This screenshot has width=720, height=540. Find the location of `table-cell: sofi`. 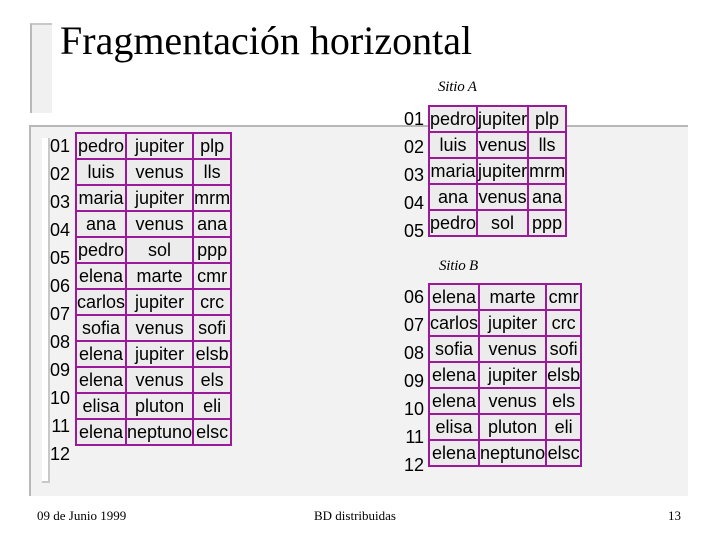

table-cell: sofi is located at coordinates (564, 349).